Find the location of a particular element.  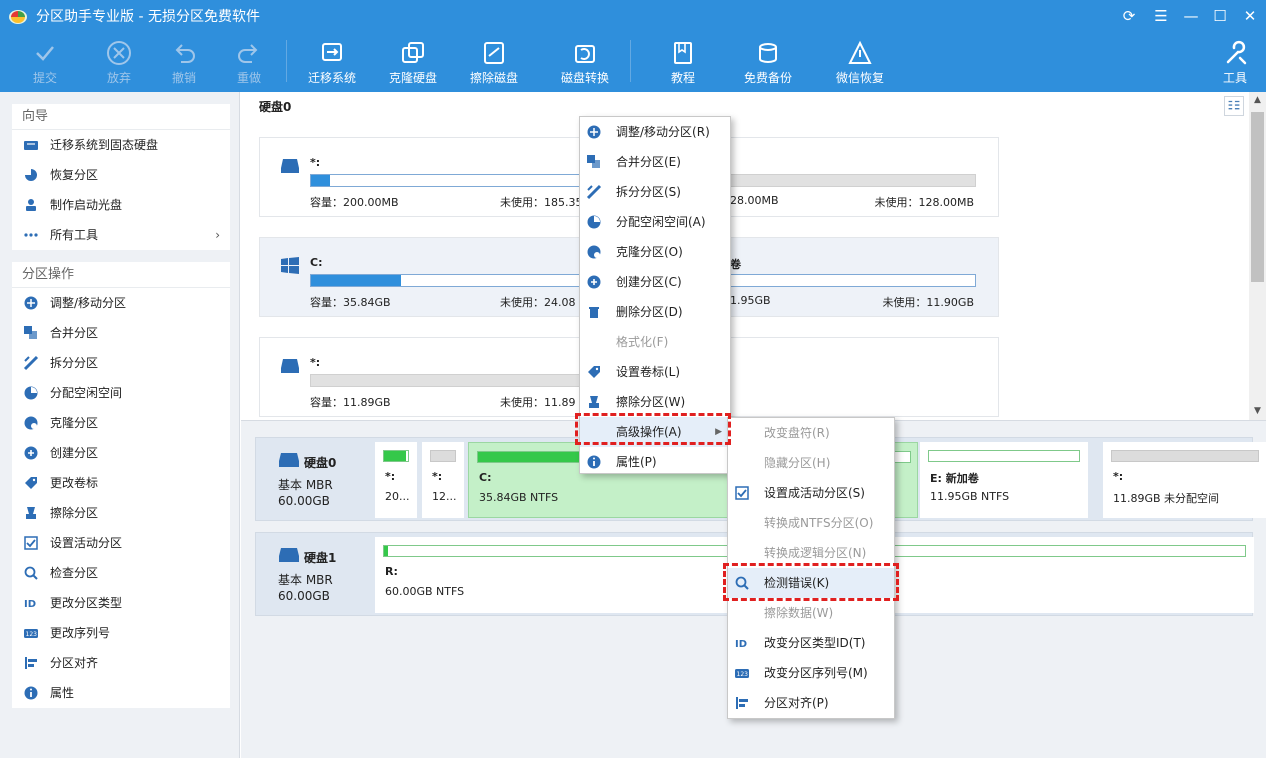

toolbar-button-9: 免费备份 is located at coordinates (768, 63).